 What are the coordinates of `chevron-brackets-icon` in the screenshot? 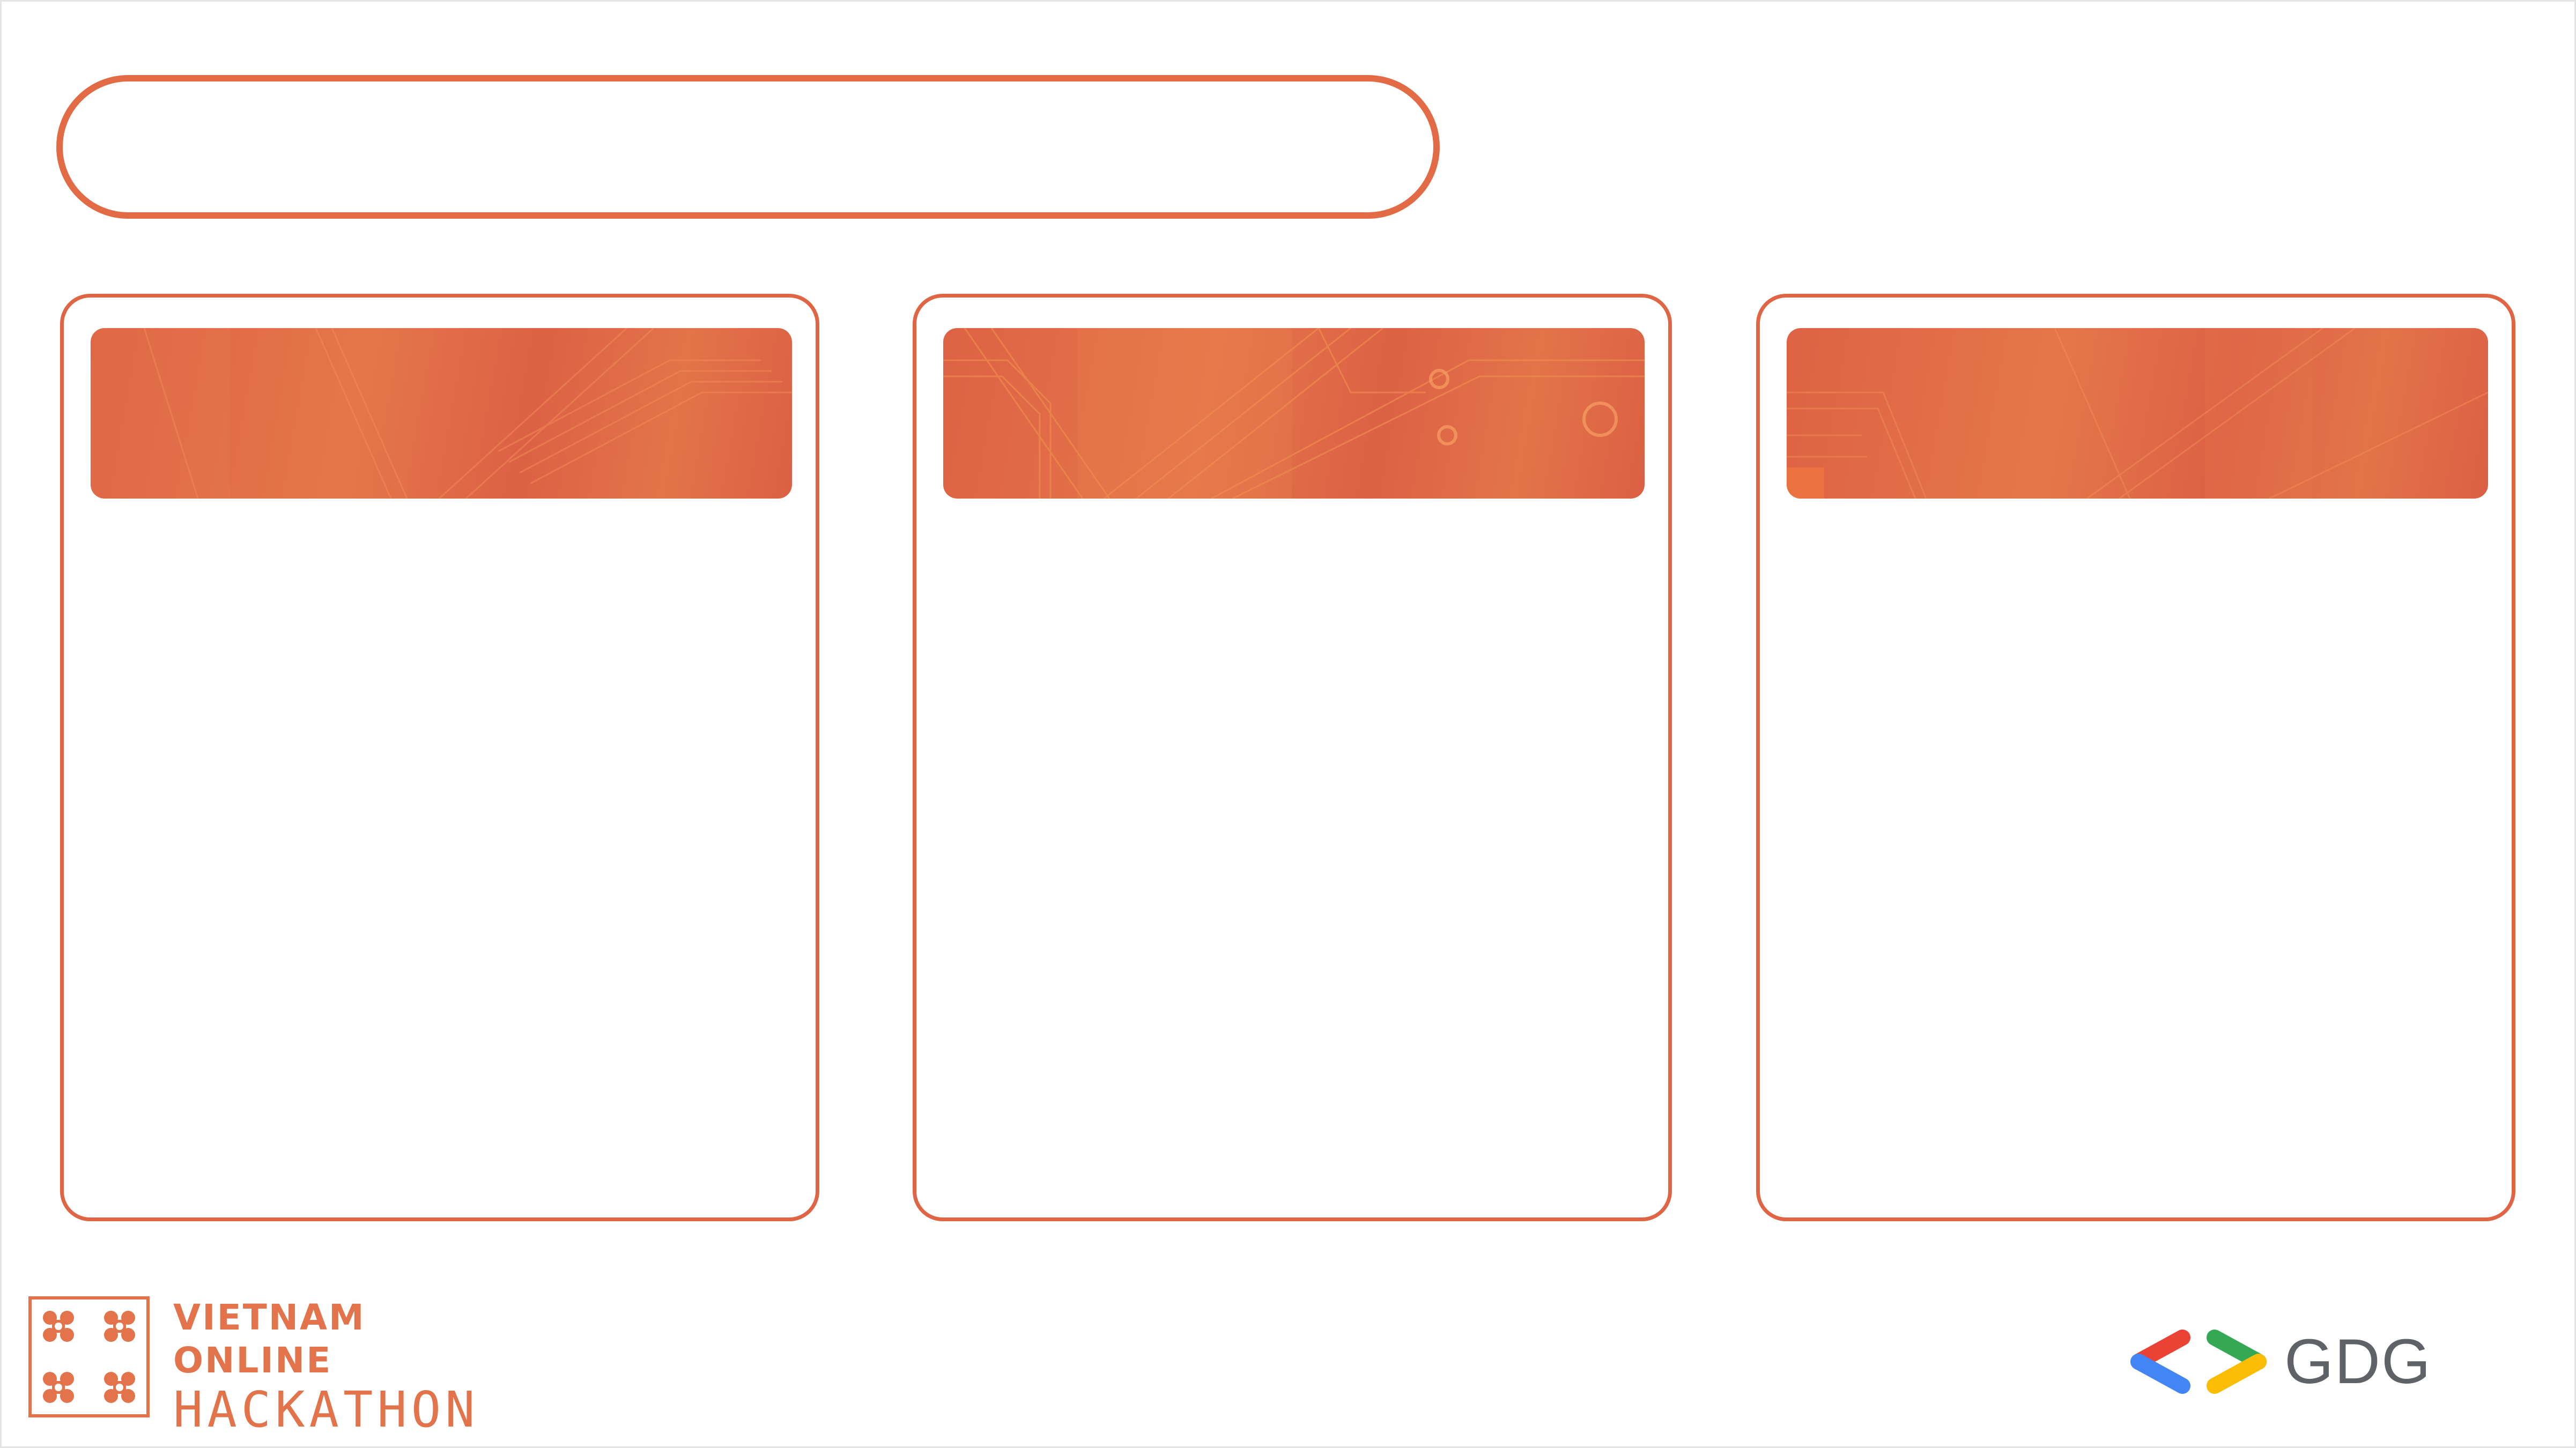 It's located at (2198, 1362).